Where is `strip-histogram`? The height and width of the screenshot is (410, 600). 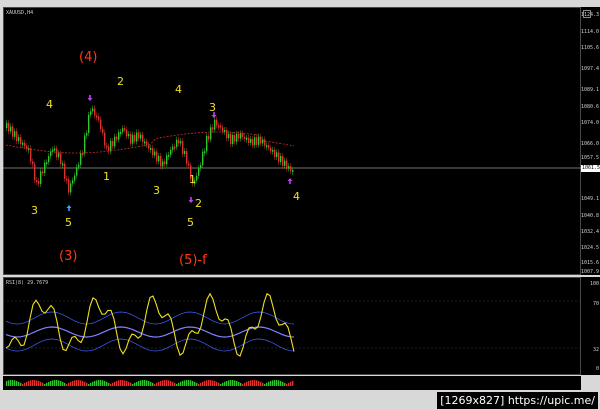 strip-histogram is located at coordinates (150, 383).